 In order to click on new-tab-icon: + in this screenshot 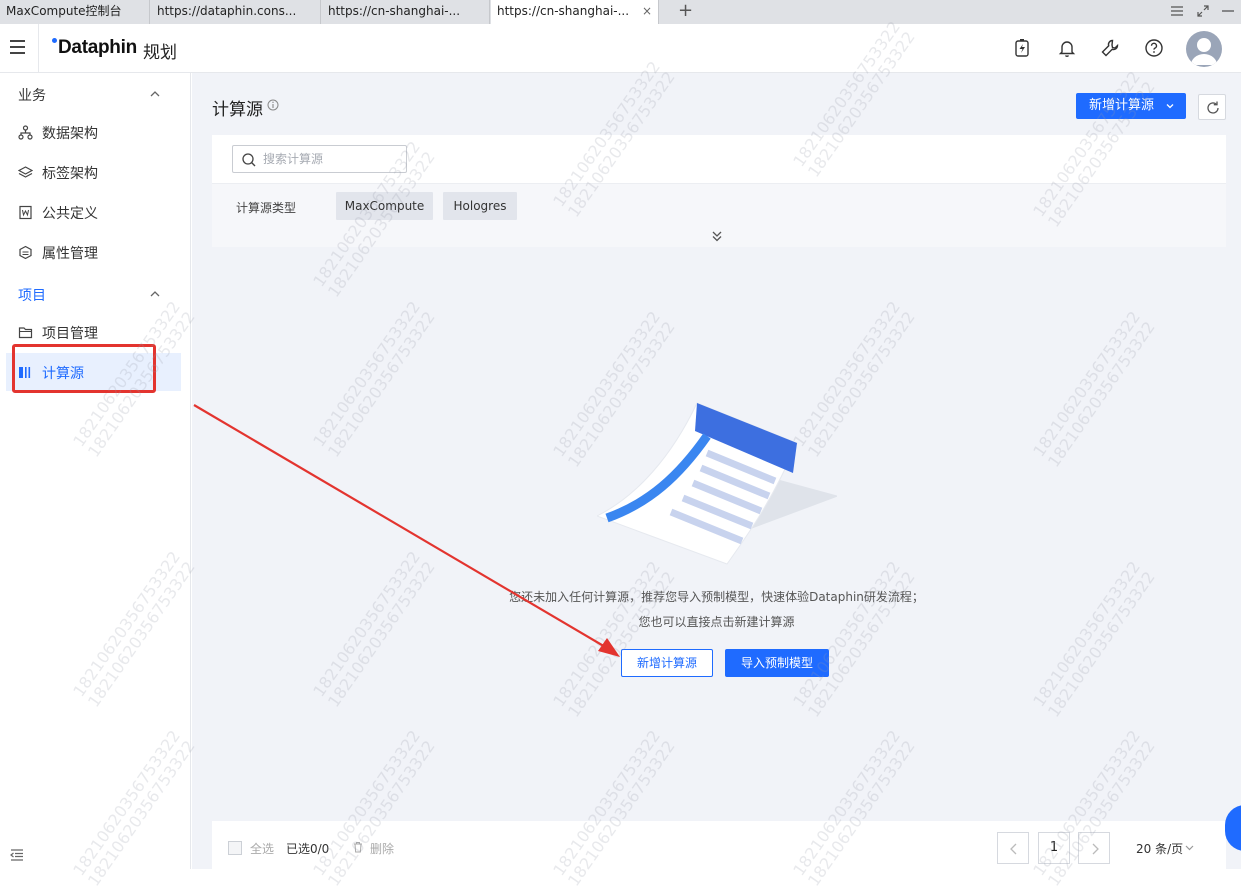, I will do `click(685, 11)`.